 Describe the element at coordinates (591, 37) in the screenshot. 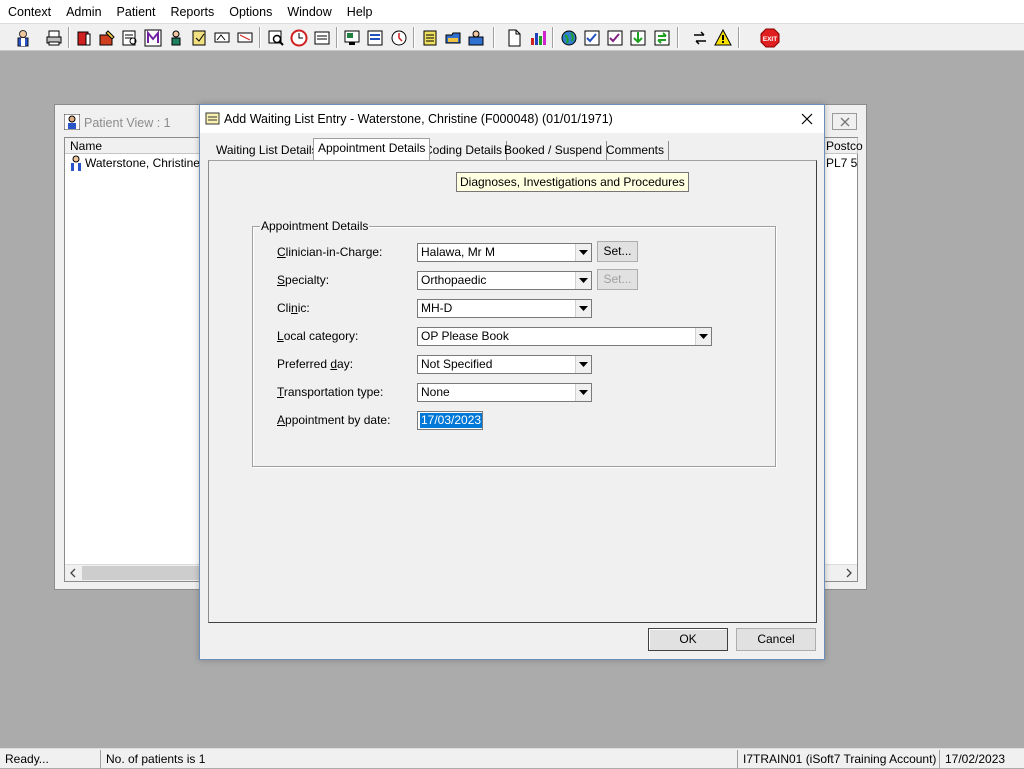

I see `checklist-icon` at that location.